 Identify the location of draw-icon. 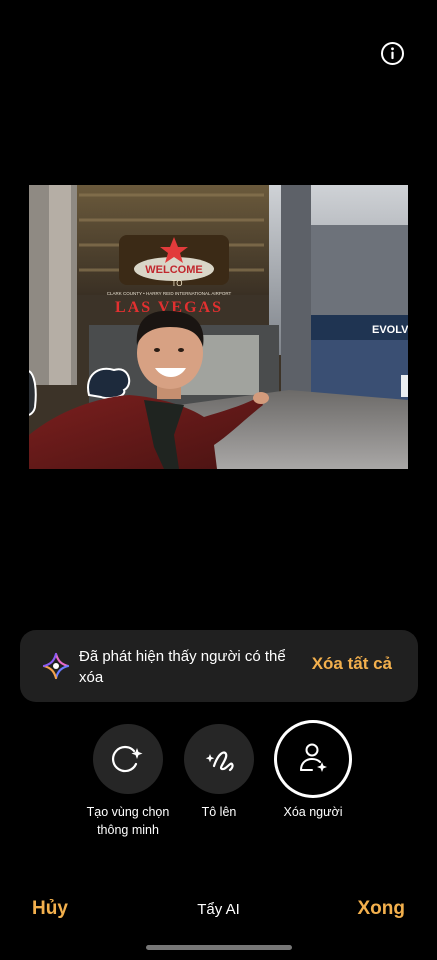
(219, 761).